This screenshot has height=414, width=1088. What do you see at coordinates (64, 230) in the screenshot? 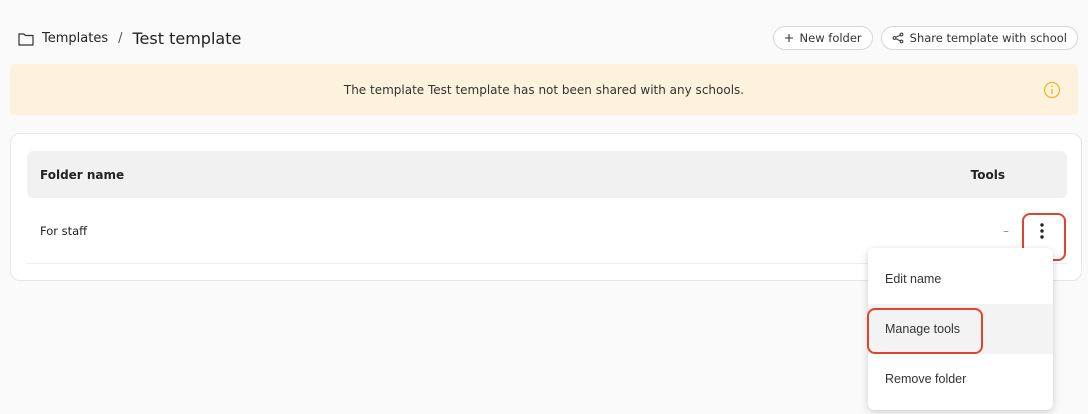
I see `folder-name-cell: For staff` at bounding box center [64, 230].